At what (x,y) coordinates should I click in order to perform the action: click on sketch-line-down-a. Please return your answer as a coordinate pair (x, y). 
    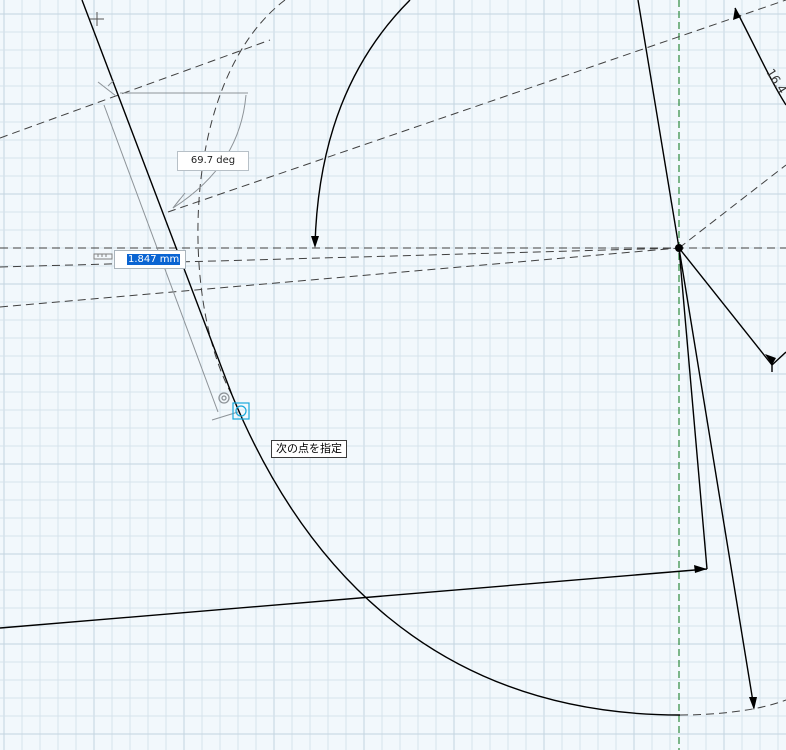
    Looking at the image, I should click on (693, 408).